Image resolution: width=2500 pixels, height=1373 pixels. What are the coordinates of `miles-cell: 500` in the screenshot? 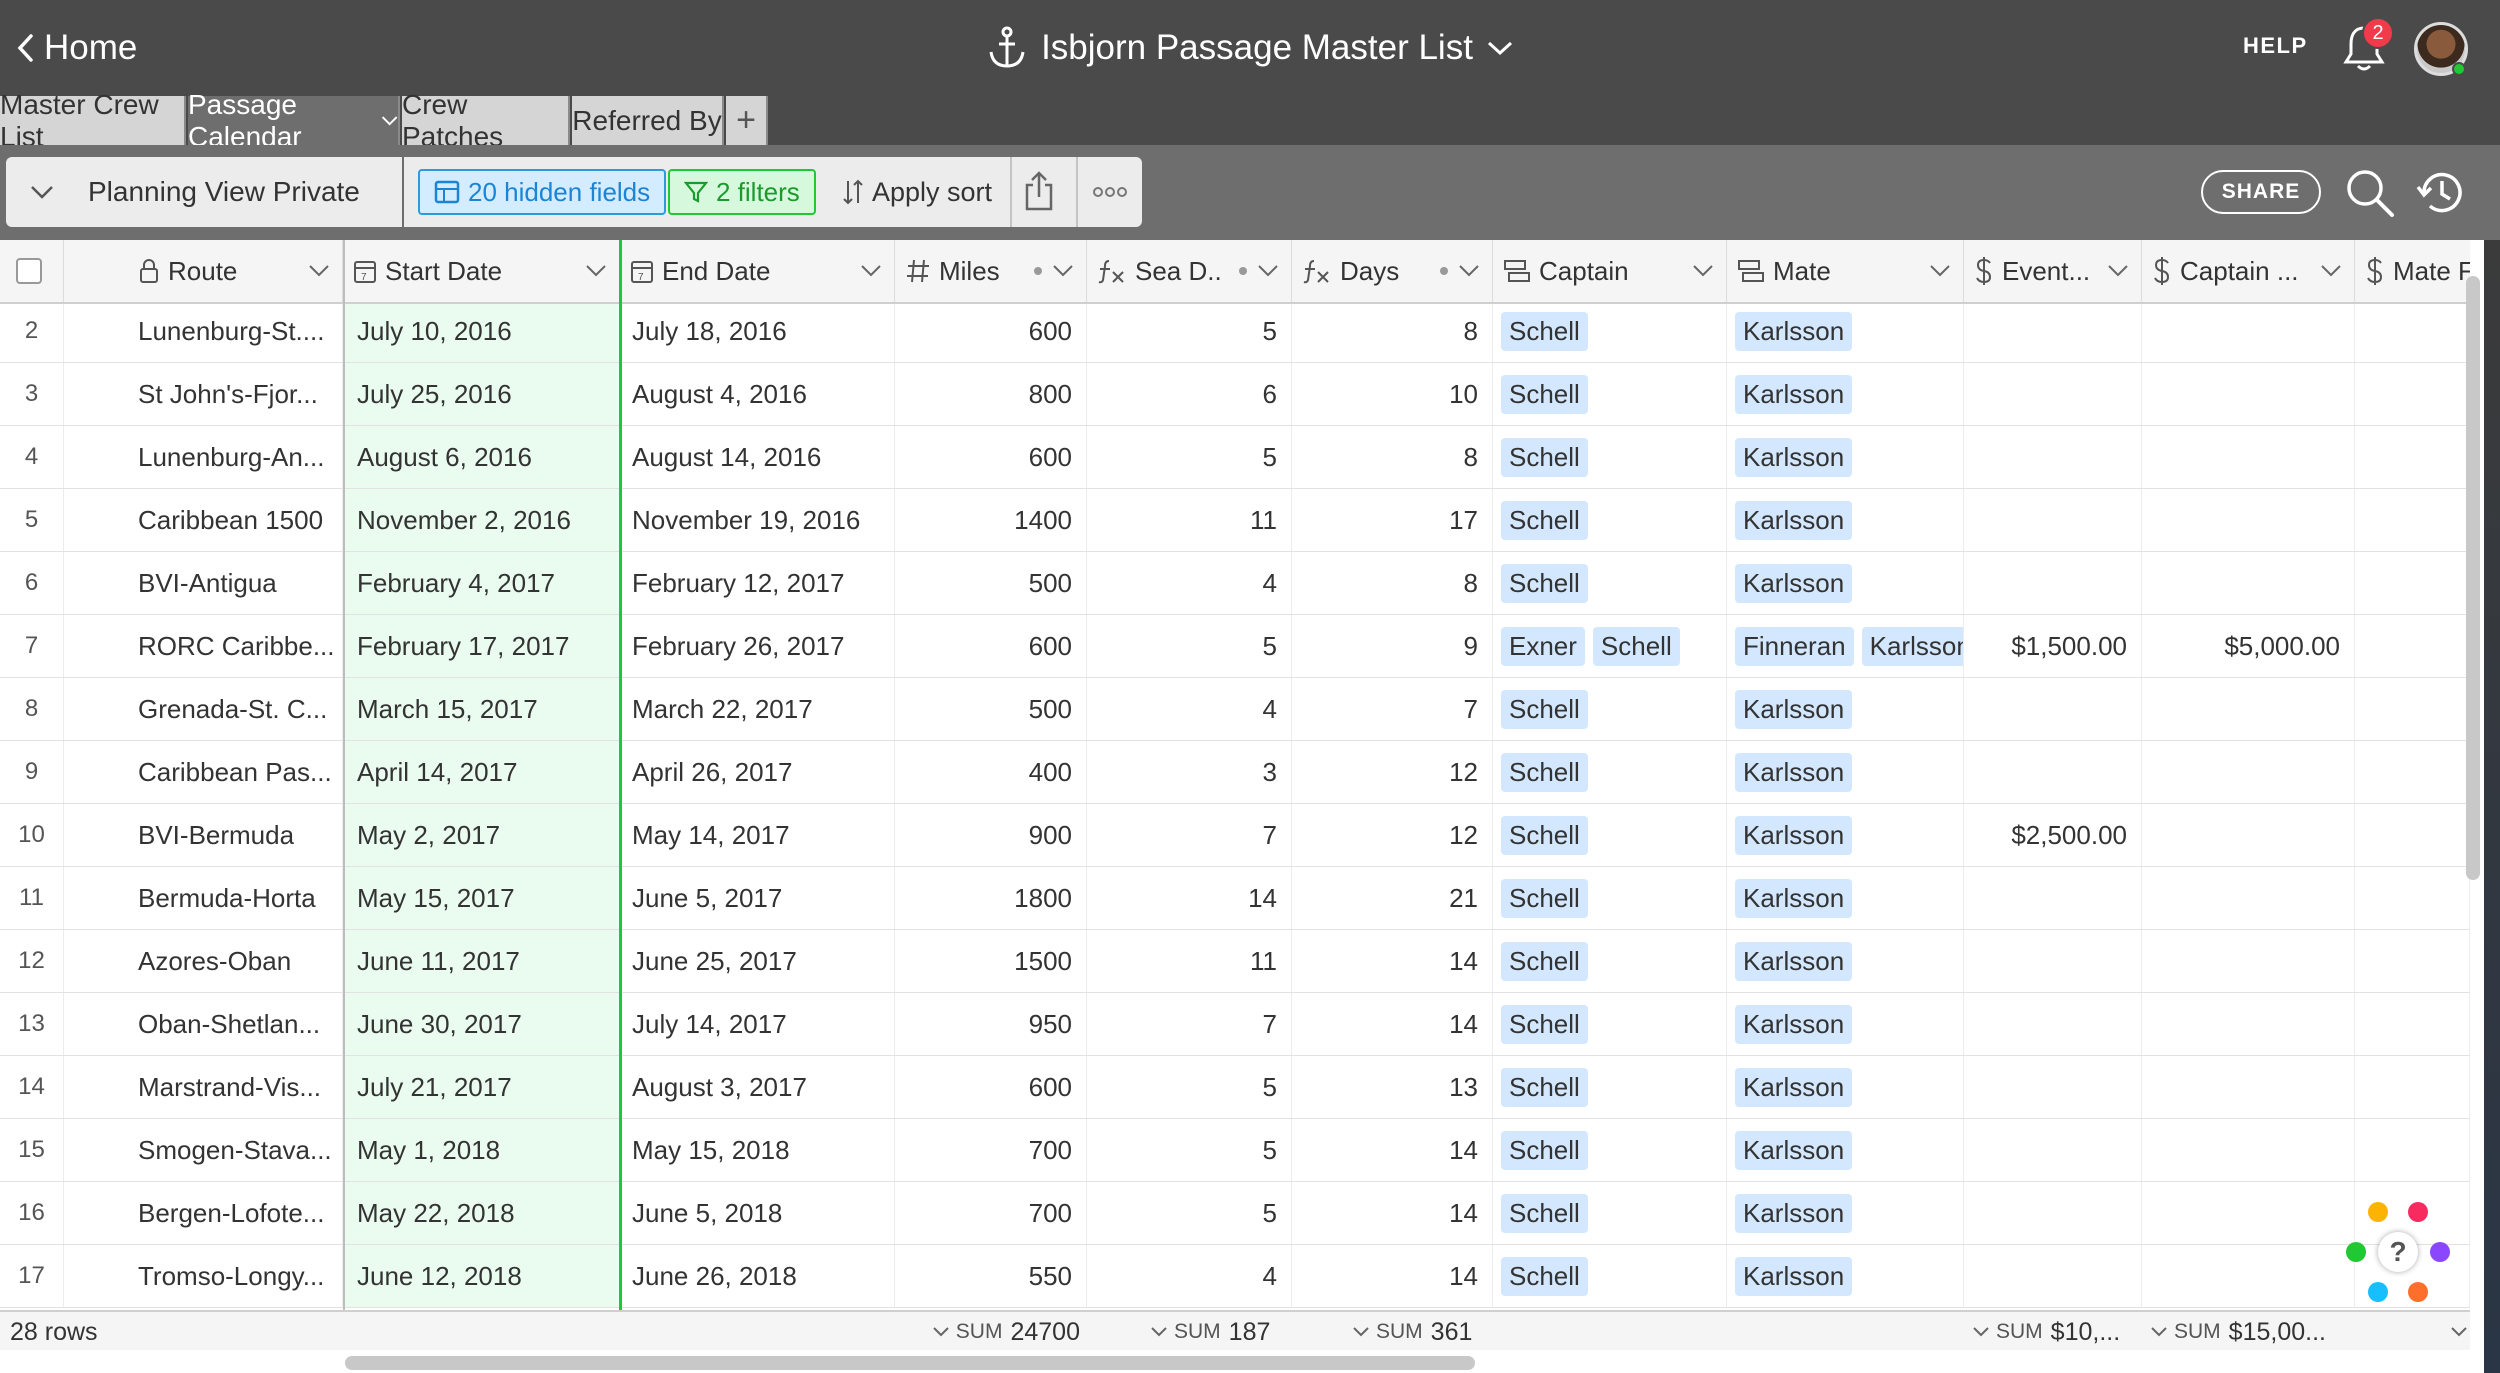 It's located at (991, 709).